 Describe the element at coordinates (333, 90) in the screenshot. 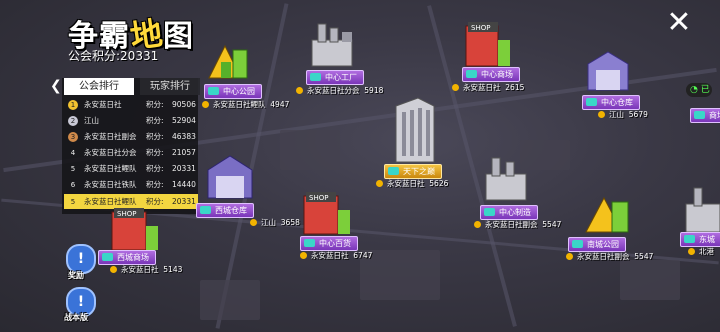

I see `owner-name: 永安蓝日社分会` at that location.